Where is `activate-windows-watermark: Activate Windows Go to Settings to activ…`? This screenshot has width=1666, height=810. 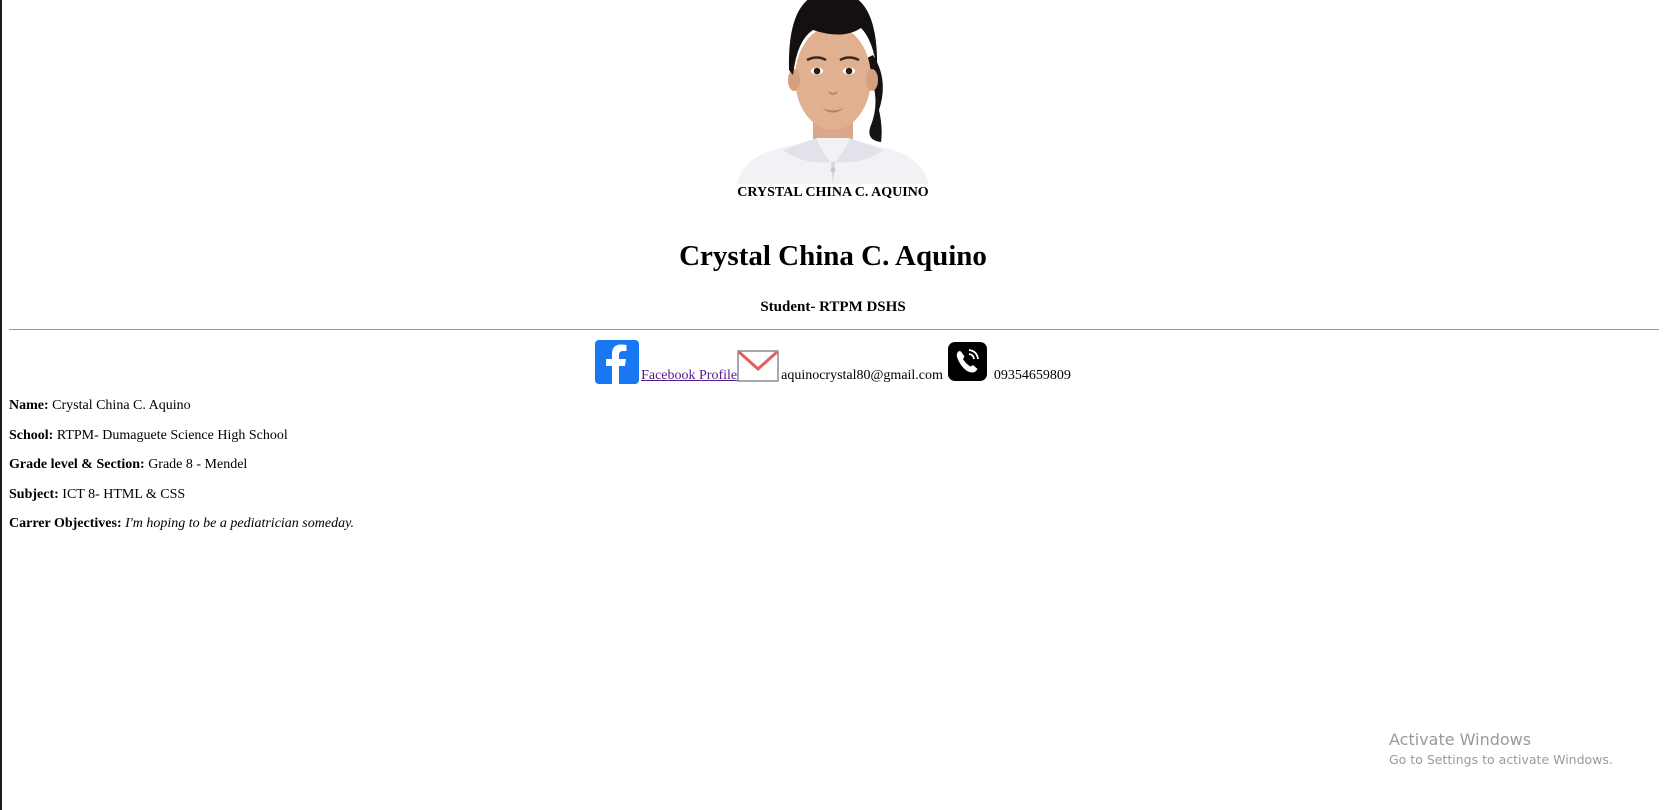 activate-windows-watermark: Activate Windows Go to Settings to activ… is located at coordinates (1501, 749).